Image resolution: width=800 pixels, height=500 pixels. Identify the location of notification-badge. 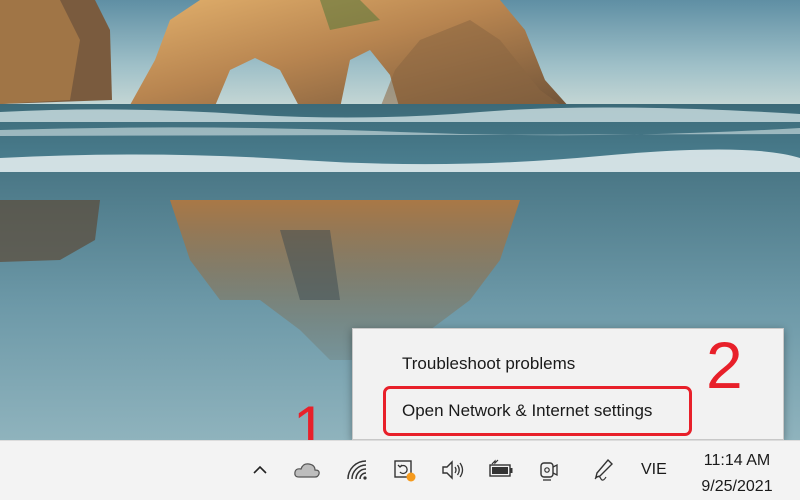
(411, 477).